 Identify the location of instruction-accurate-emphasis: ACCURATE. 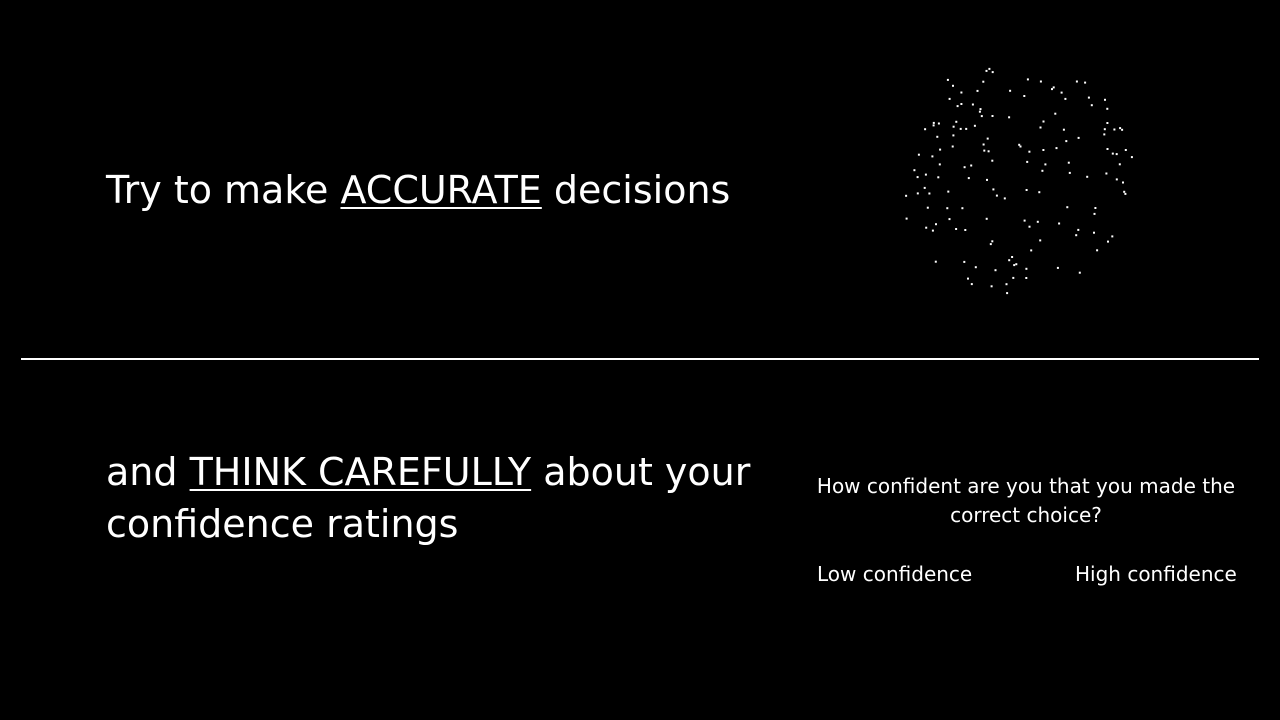
(441, 190).